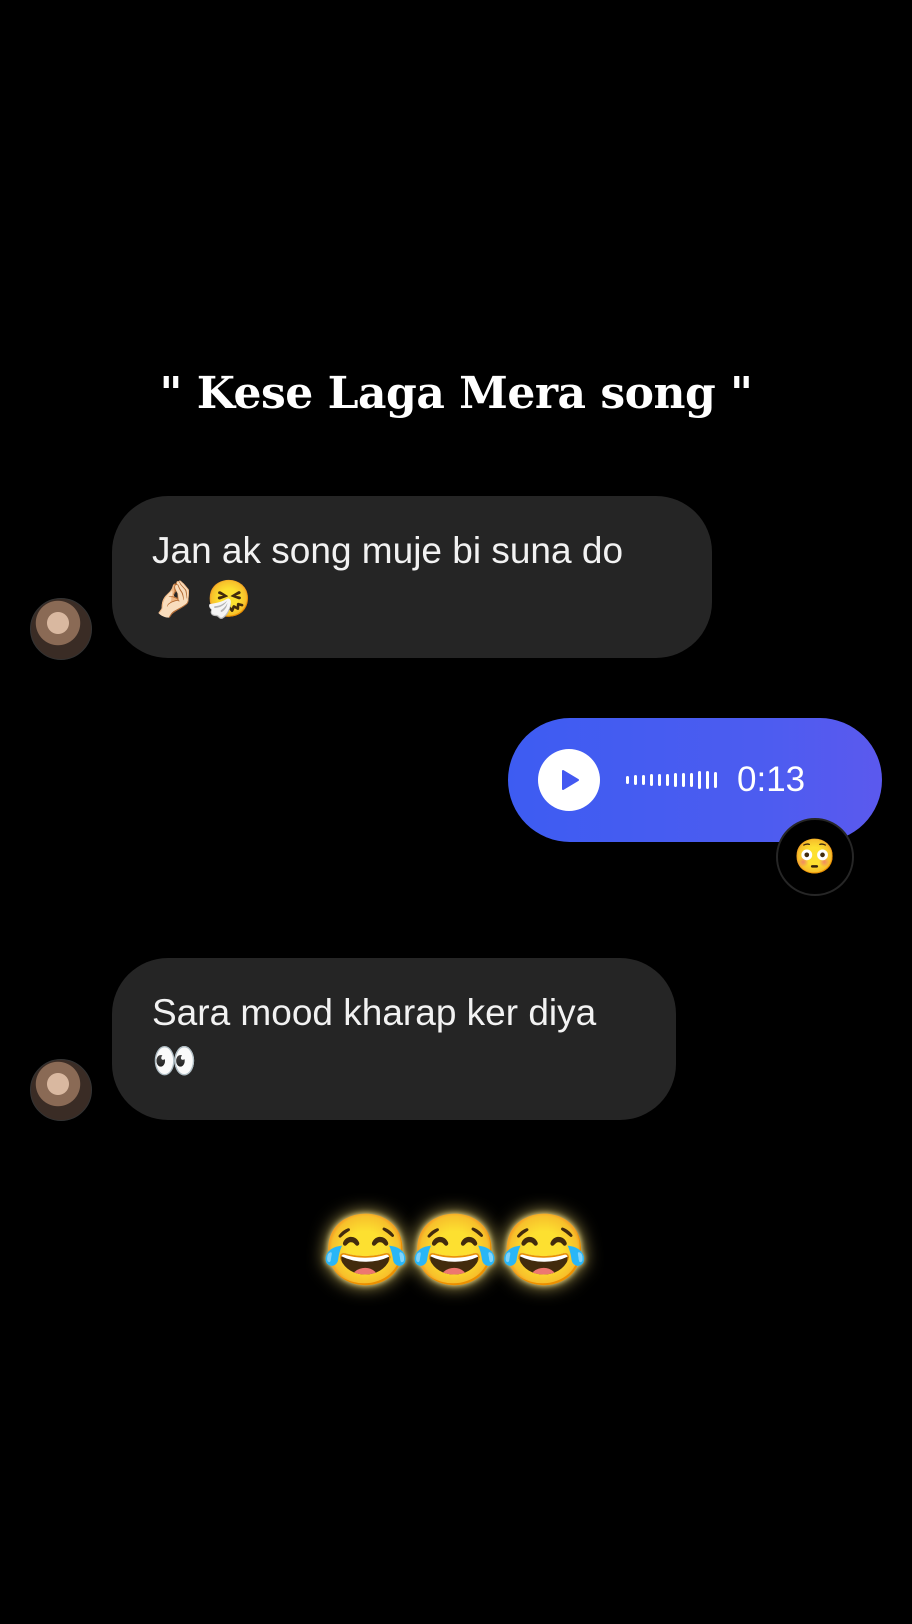 This screenshot has width=912, height=1624. Describe the element at coordinates (374, 1012) in the screenshot. I see `message-text: Sara mood kharap ker diya` at that location.